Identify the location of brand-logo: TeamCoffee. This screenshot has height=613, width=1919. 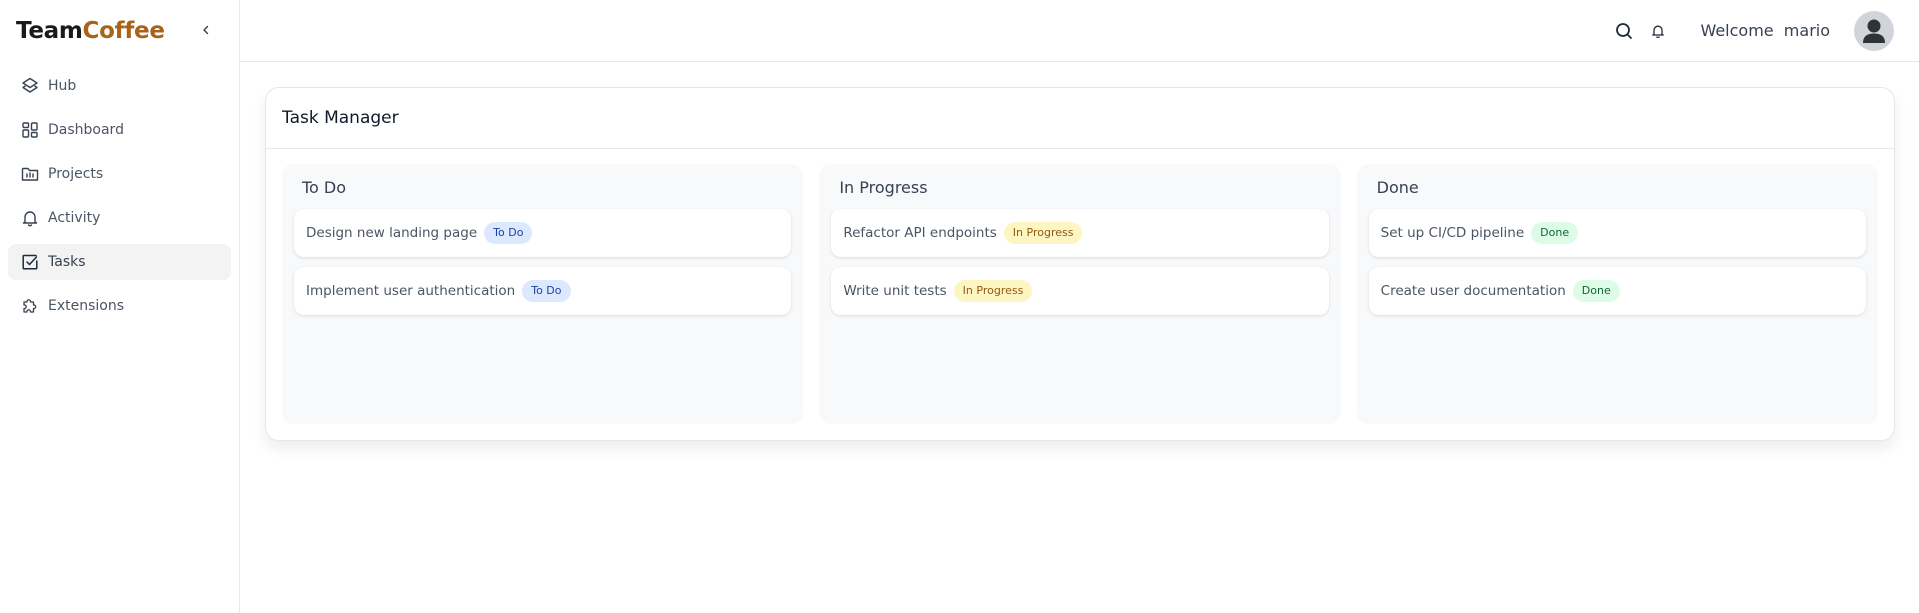
(90, 31).